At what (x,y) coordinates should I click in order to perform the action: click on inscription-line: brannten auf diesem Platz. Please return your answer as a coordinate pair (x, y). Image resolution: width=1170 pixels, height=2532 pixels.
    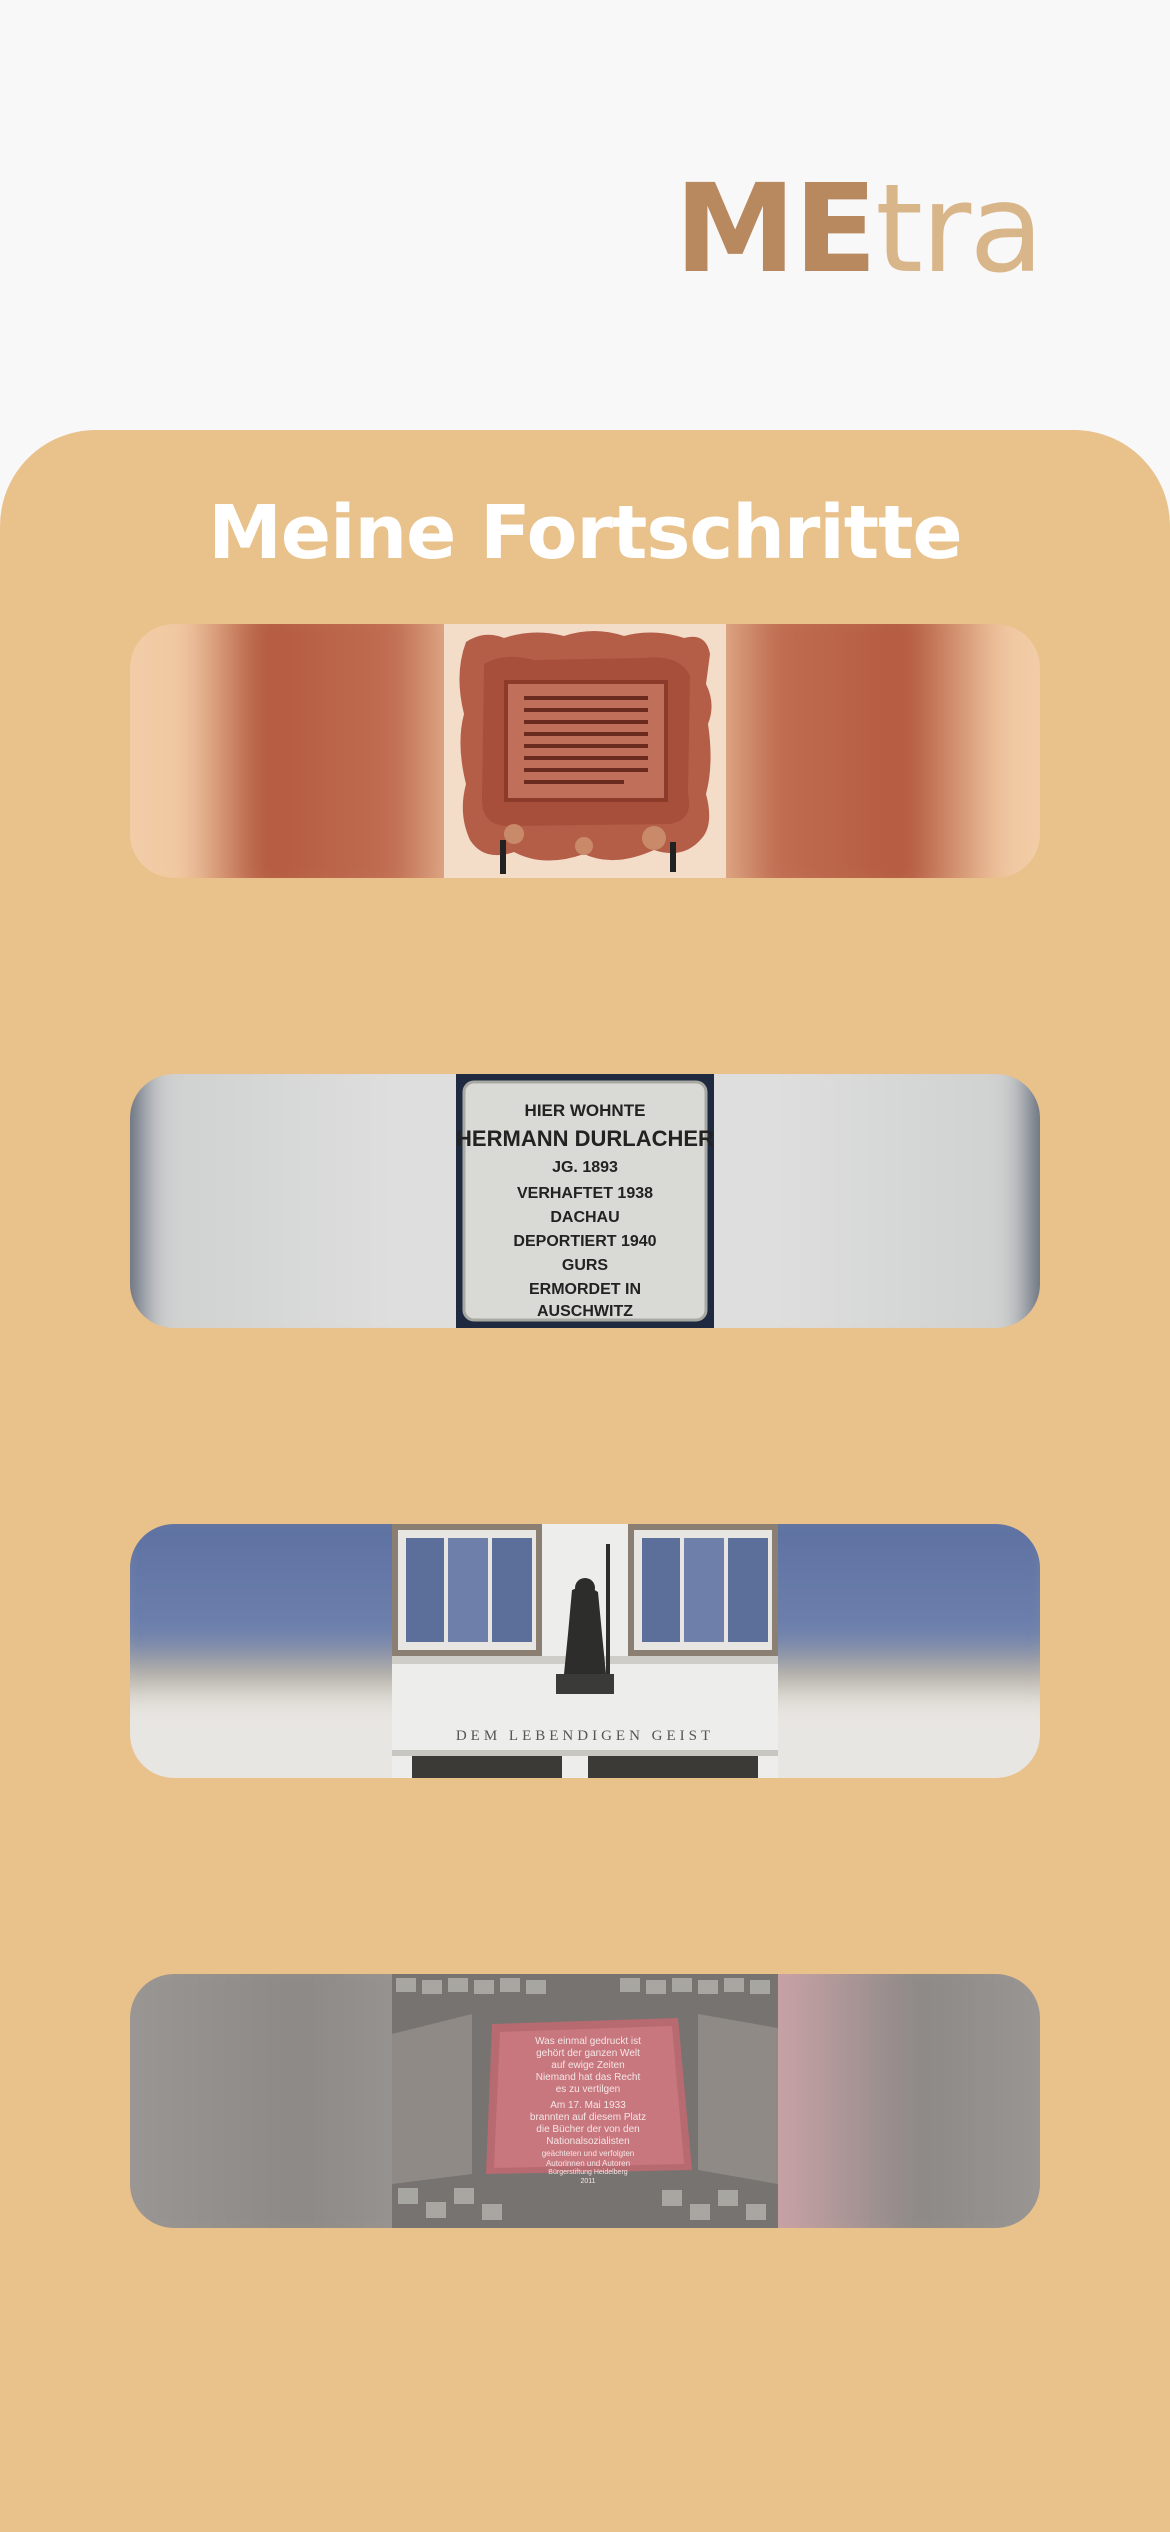
    Looking at the image, I should click on (588, 2117).